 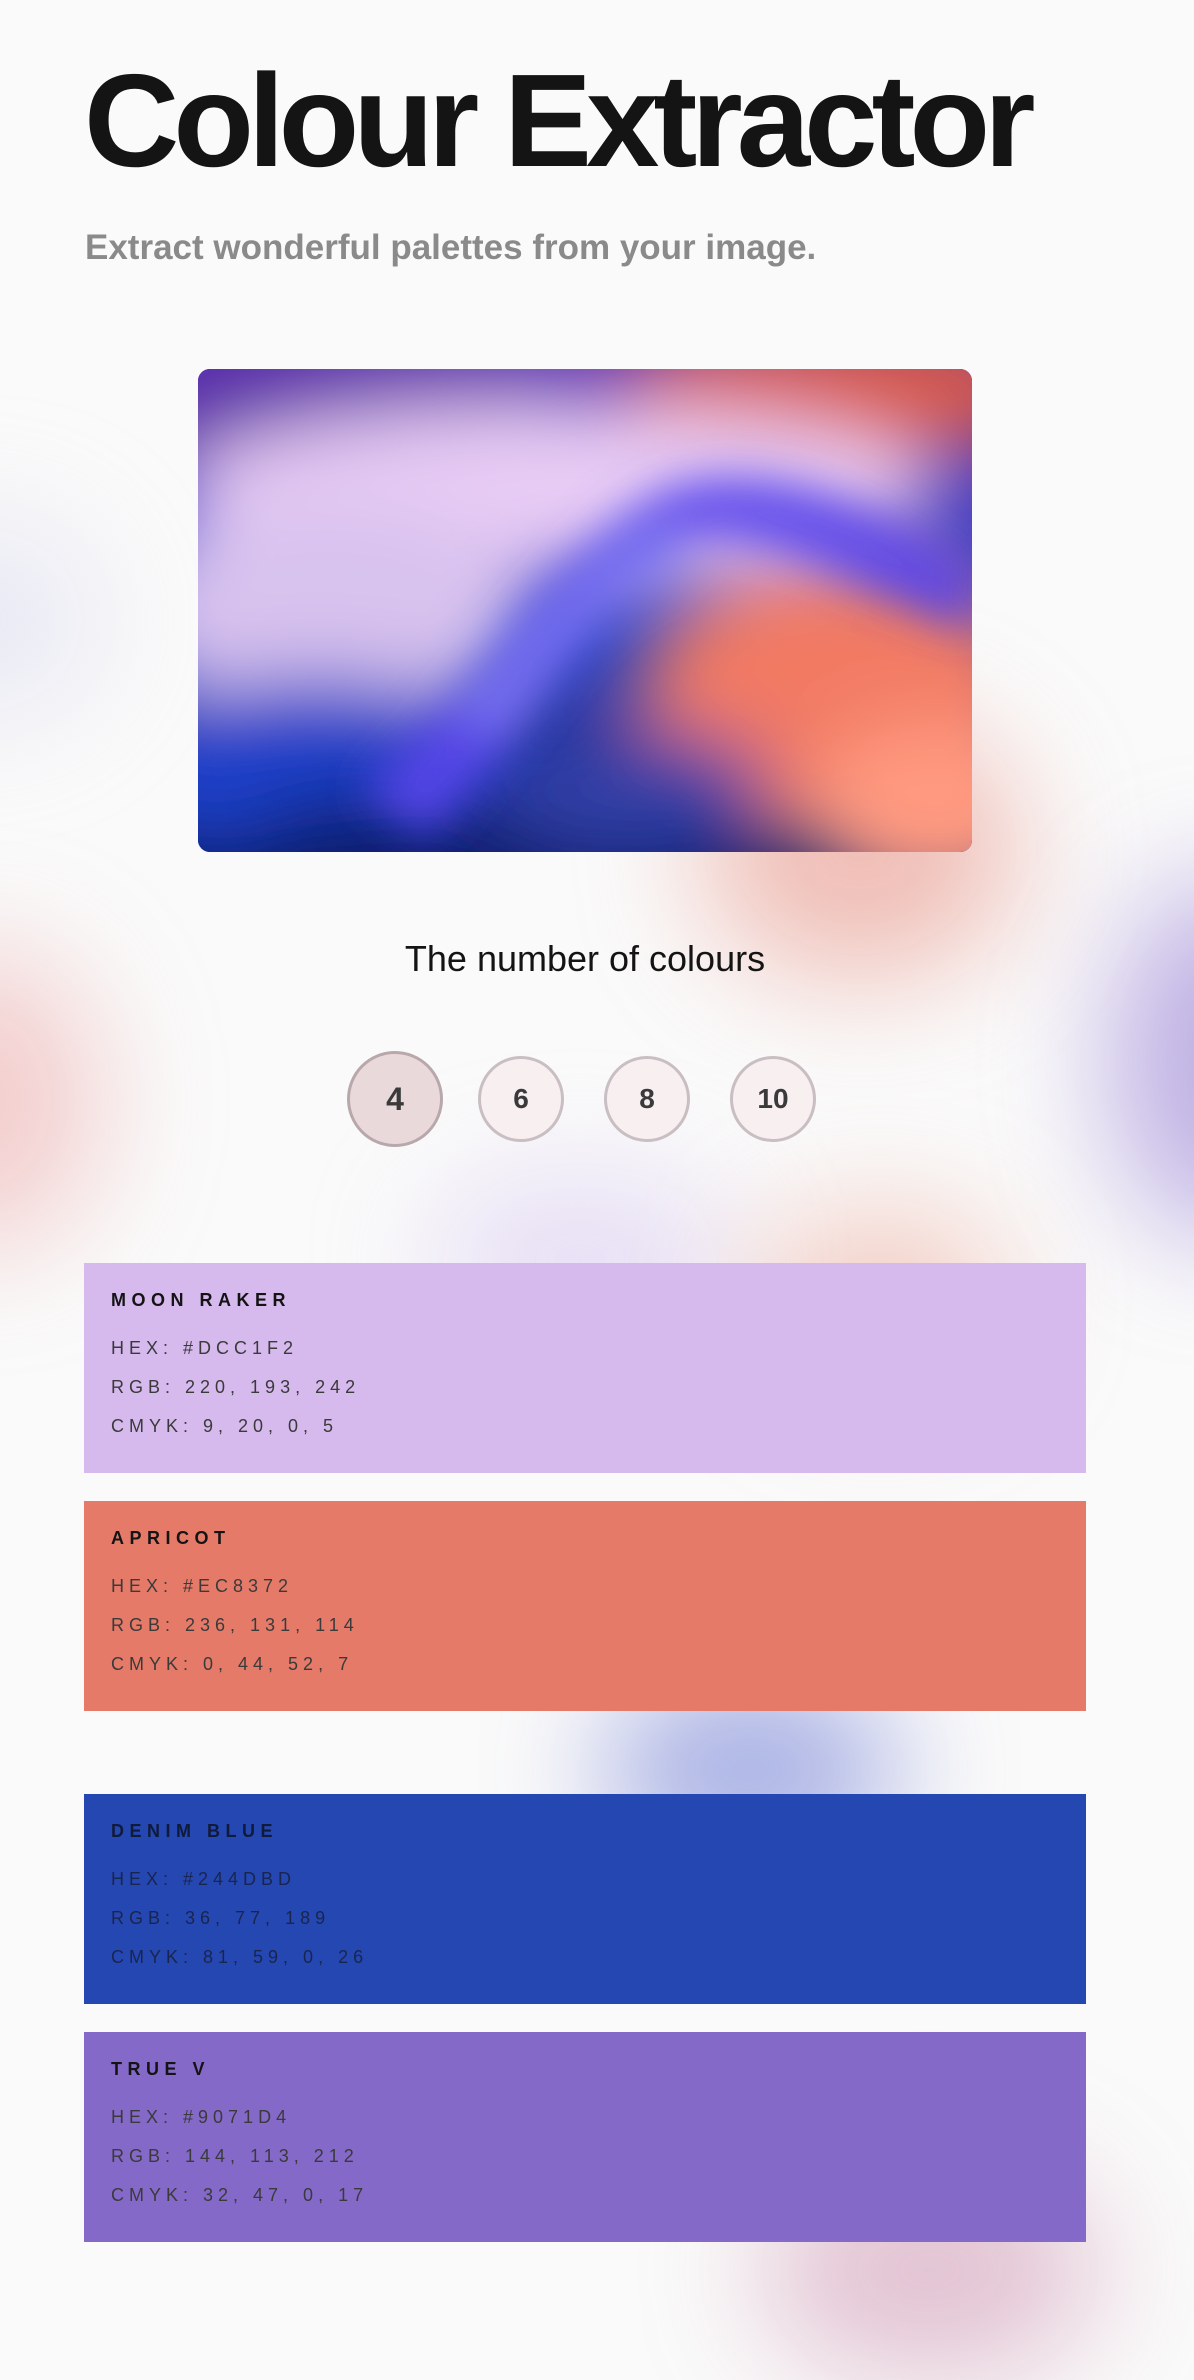 I want to click on swatch-hex: HEX: #9071D4, so click(x=201, y=2117).